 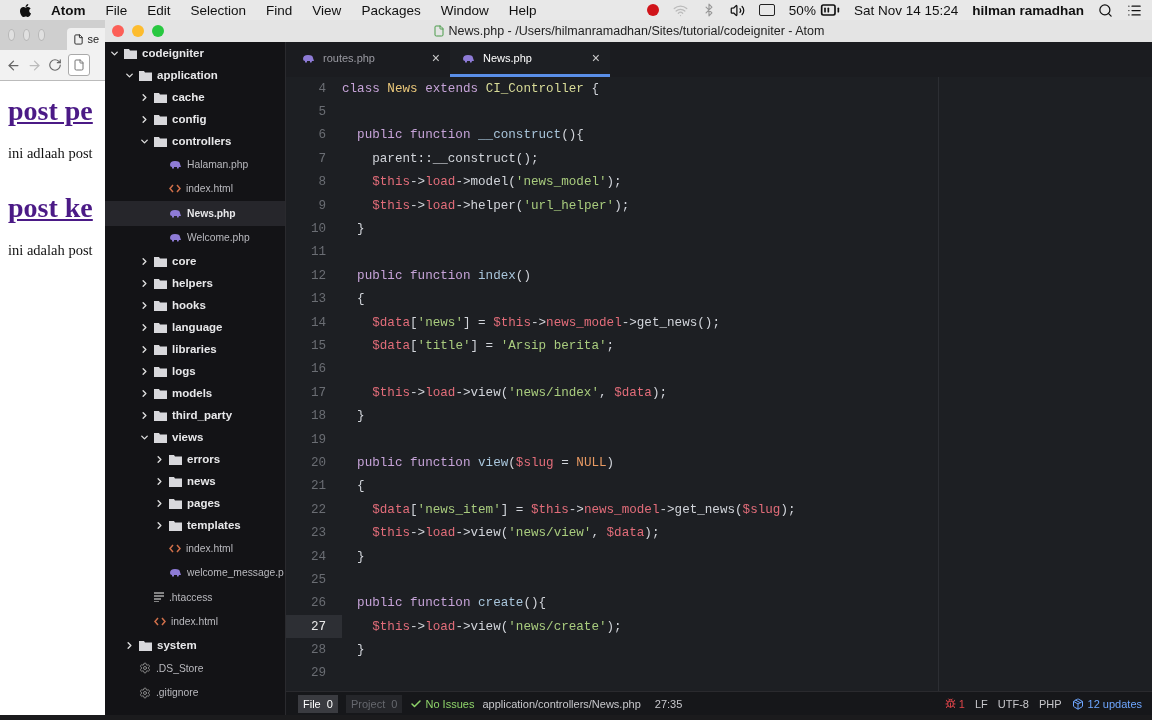 I want to click on line-number: 8, so click(x=322, y=183).